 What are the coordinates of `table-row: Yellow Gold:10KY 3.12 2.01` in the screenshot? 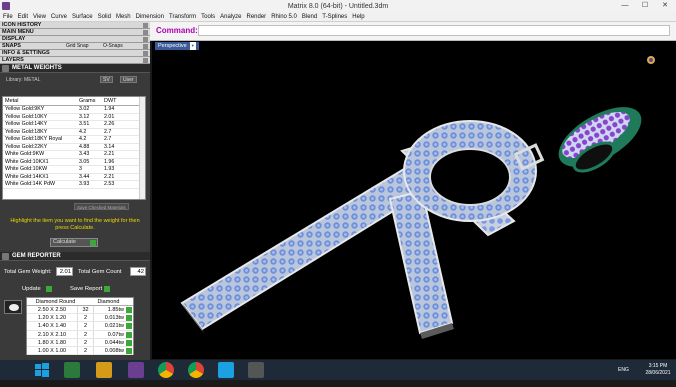 It's located at (74, 117).